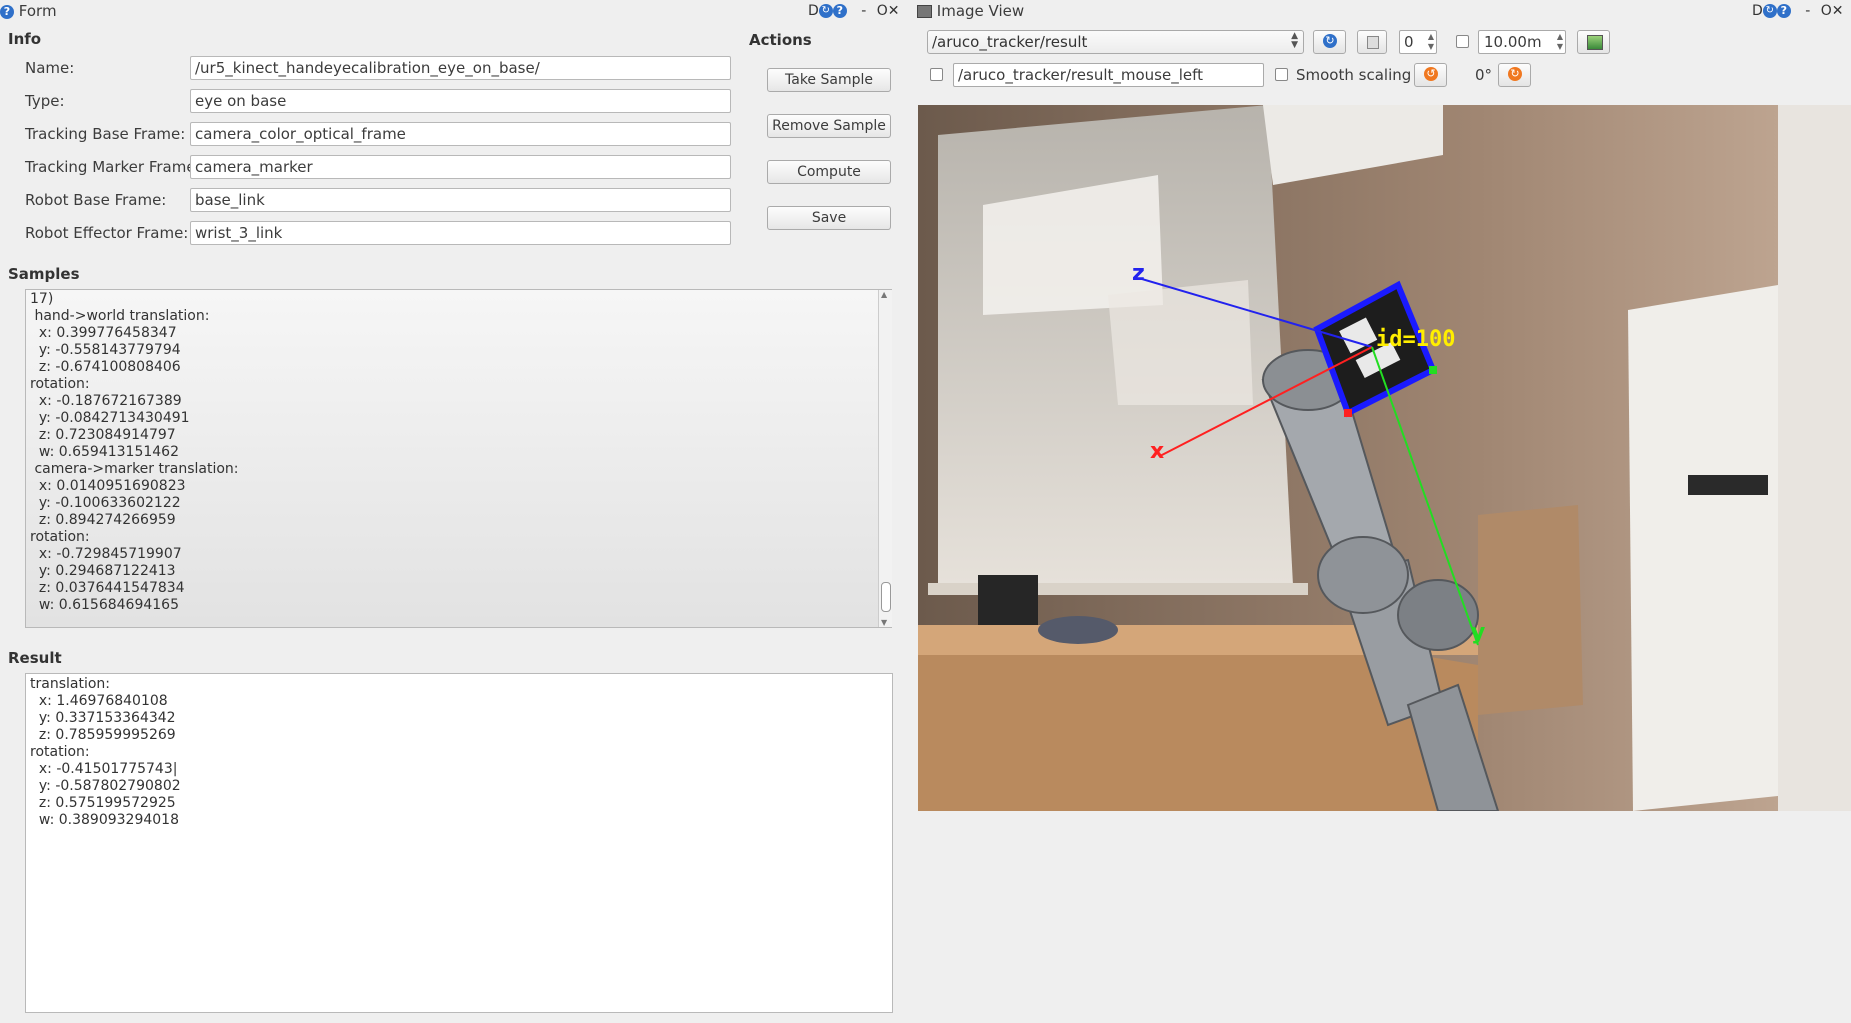  I want to click on field-input: wrist_3_link, so click(460, 233).